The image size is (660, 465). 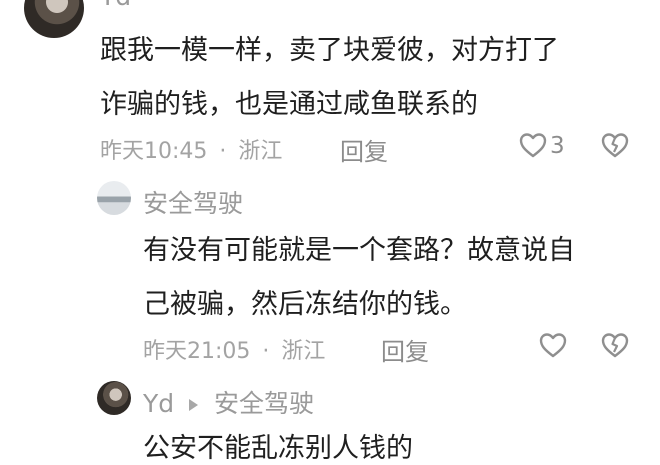 I want to click on comment-text-line: 公安不能乱冻别人钱的, so click(x=278, y=448).